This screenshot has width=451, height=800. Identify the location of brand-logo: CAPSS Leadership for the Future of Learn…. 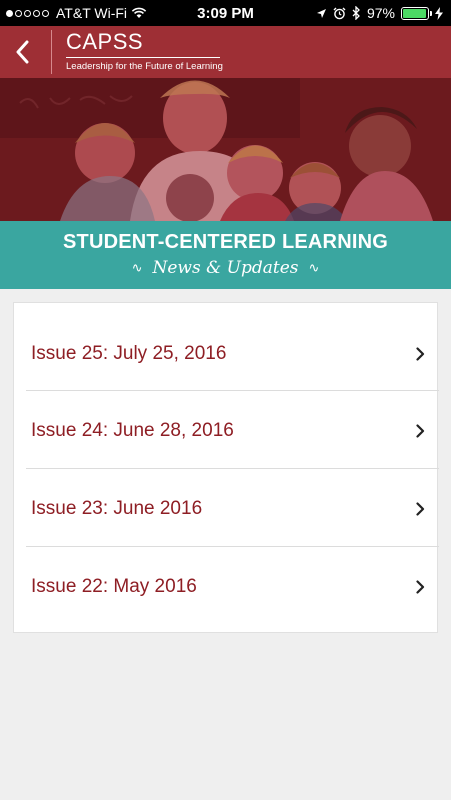
(144, 51).